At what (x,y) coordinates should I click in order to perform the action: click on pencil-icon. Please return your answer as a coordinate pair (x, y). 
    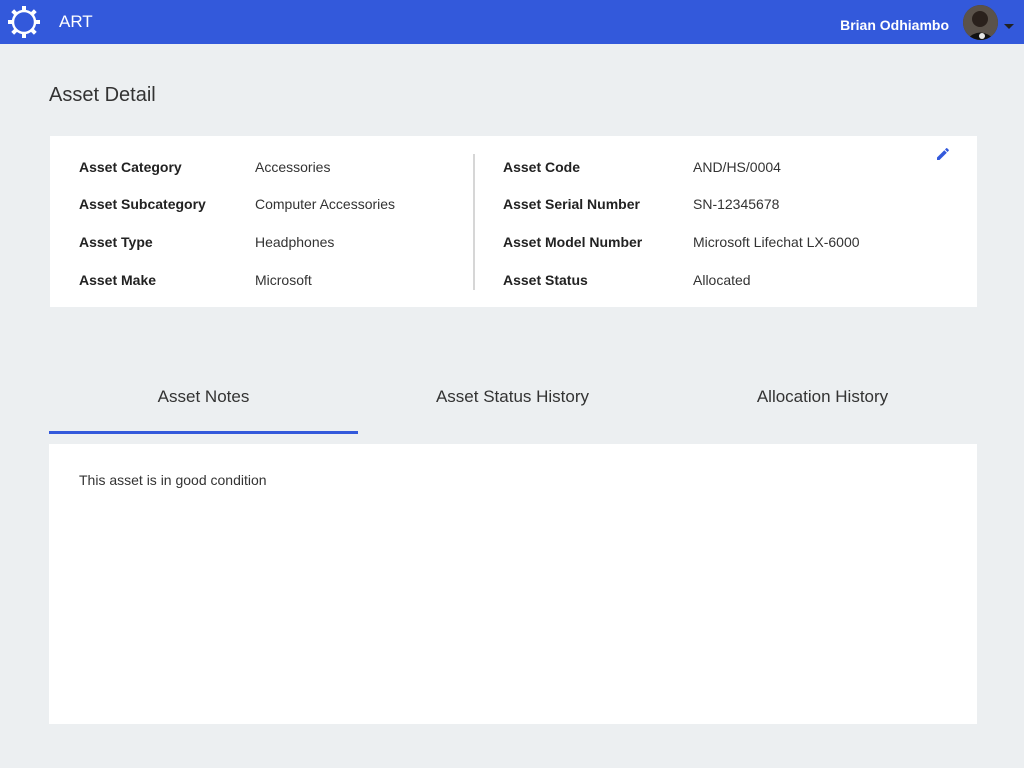
    Looking at the image, I should click on (943, 154).